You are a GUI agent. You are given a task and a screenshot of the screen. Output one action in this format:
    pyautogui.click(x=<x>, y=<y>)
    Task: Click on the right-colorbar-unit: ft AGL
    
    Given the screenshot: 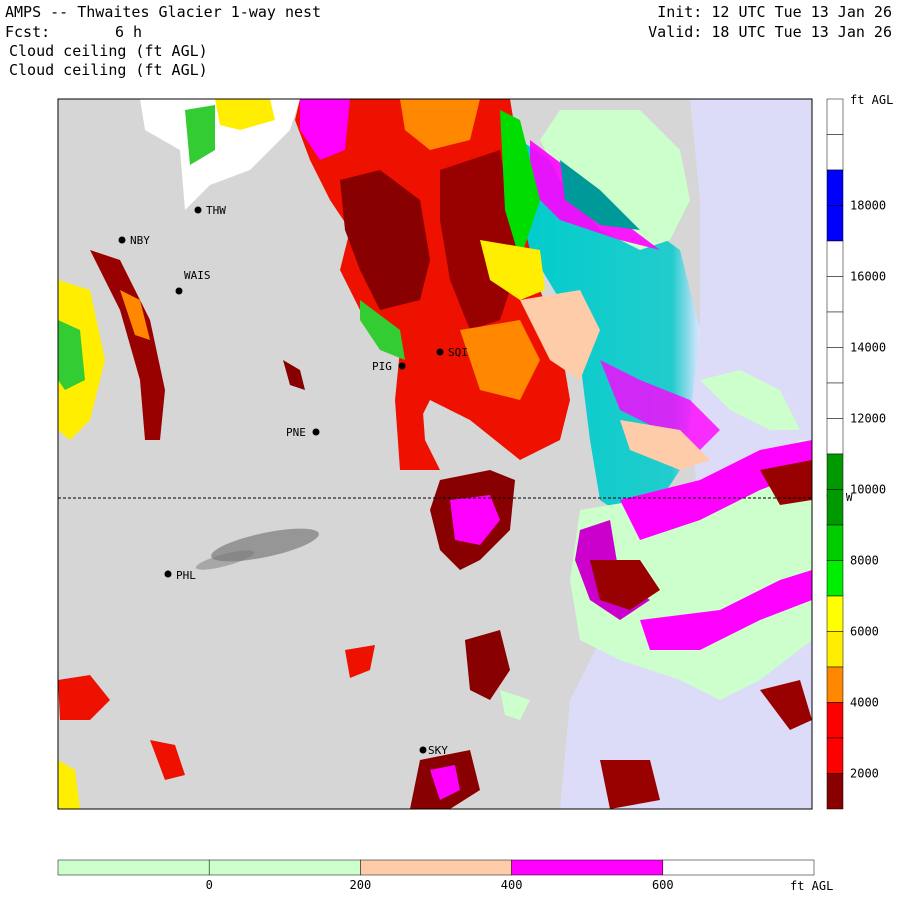 What is the action you would take?
    pyautogui.click(x=871, y=100)
    